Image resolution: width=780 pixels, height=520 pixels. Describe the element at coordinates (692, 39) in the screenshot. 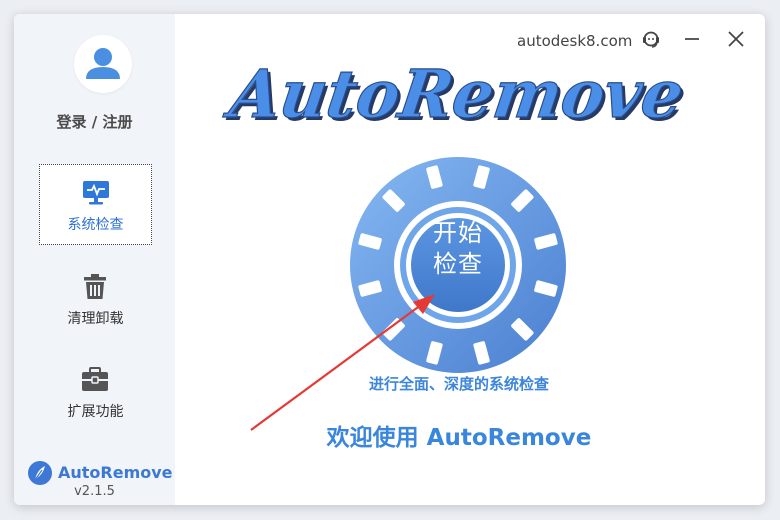

I see `minimize-icon` at that location.